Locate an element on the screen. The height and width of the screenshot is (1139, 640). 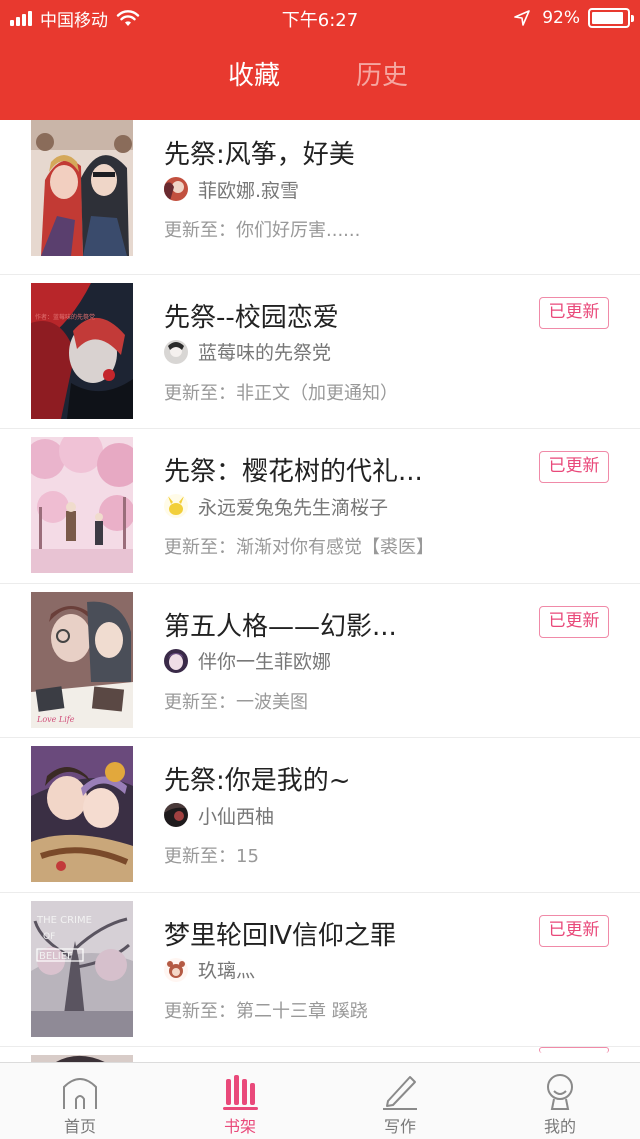
book-title: 先祭--校园恋爱 is located at coordinates (251, 315).